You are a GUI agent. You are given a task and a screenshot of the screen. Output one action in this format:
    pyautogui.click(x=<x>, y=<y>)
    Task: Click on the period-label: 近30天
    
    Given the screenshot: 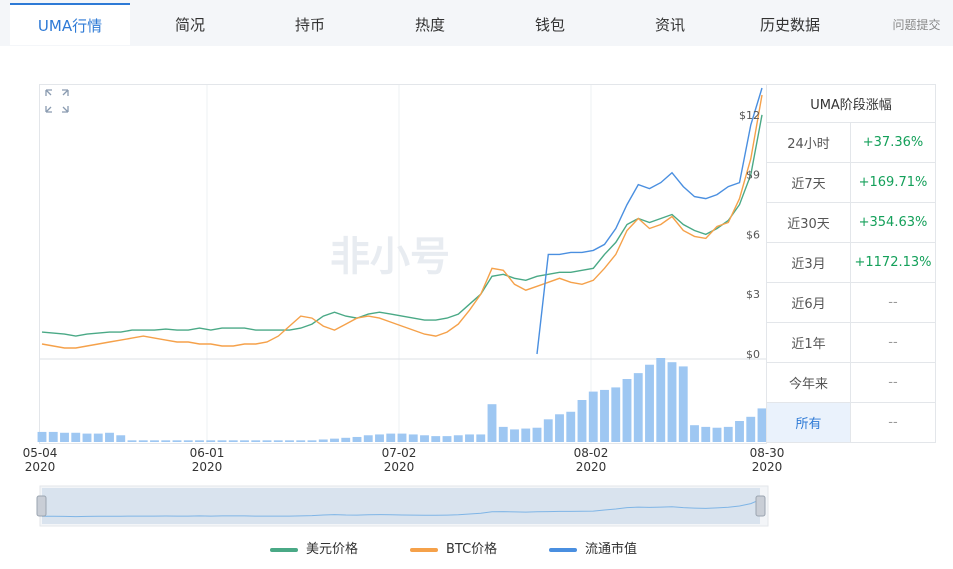 What is the action you would take?
    pyautogui.click(x=808, y=222)
    